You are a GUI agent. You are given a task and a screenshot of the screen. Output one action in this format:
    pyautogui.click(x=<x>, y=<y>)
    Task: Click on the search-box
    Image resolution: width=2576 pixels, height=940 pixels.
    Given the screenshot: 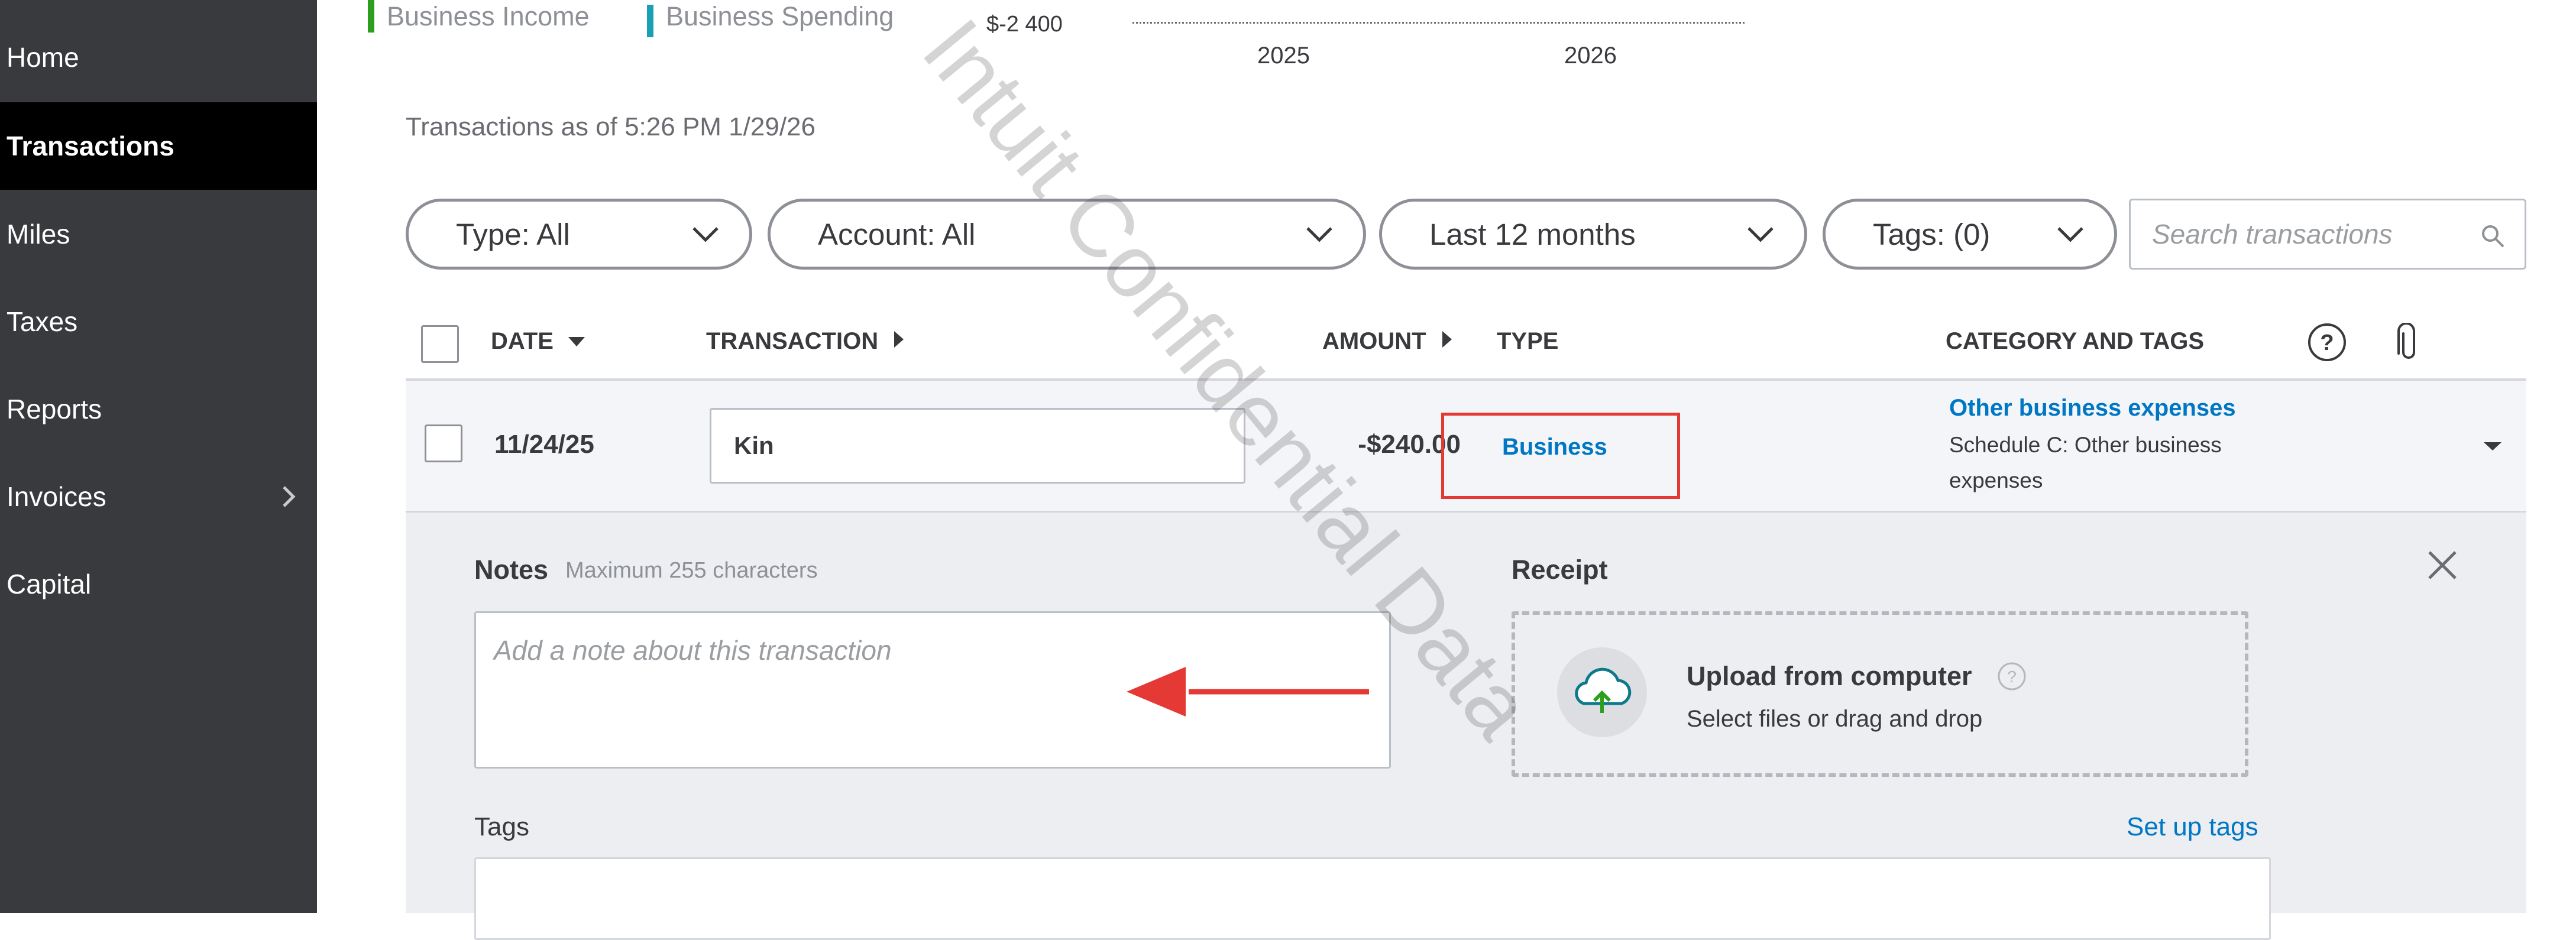 What is the action you would take?
    pyautogui.click(x=2328, y=234)
    